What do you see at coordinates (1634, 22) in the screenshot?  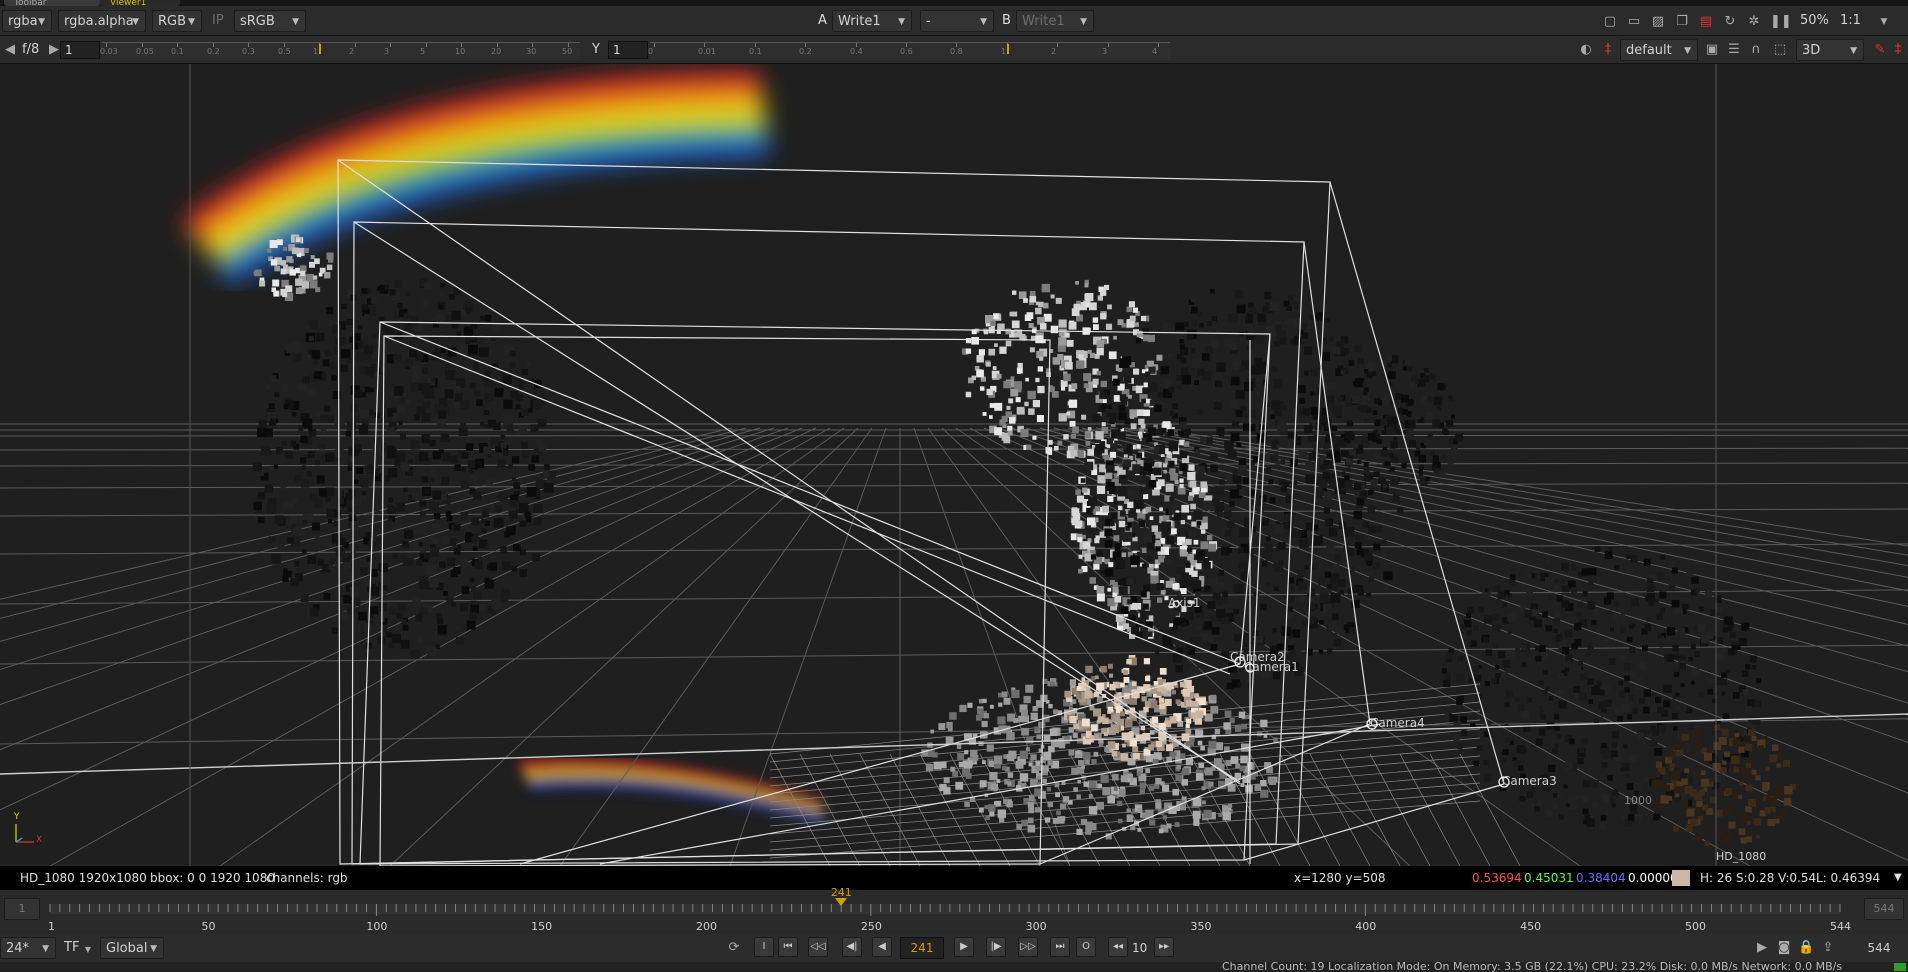 I see `region-icon: ▭` at bounding box center [1634, 22].